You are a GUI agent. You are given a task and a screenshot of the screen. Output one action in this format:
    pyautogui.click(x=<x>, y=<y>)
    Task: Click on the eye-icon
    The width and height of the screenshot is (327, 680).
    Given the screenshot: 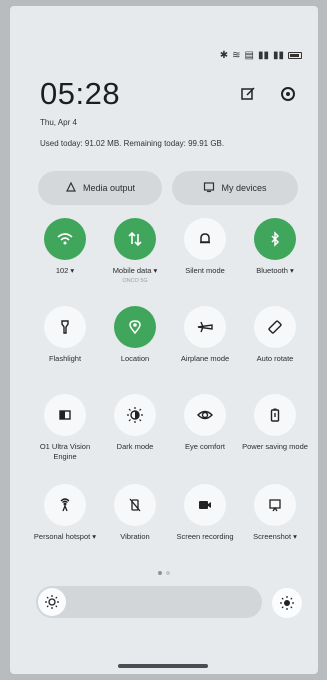 What is the action you would take?
    pyautogui.click(x=205, y=415)
    